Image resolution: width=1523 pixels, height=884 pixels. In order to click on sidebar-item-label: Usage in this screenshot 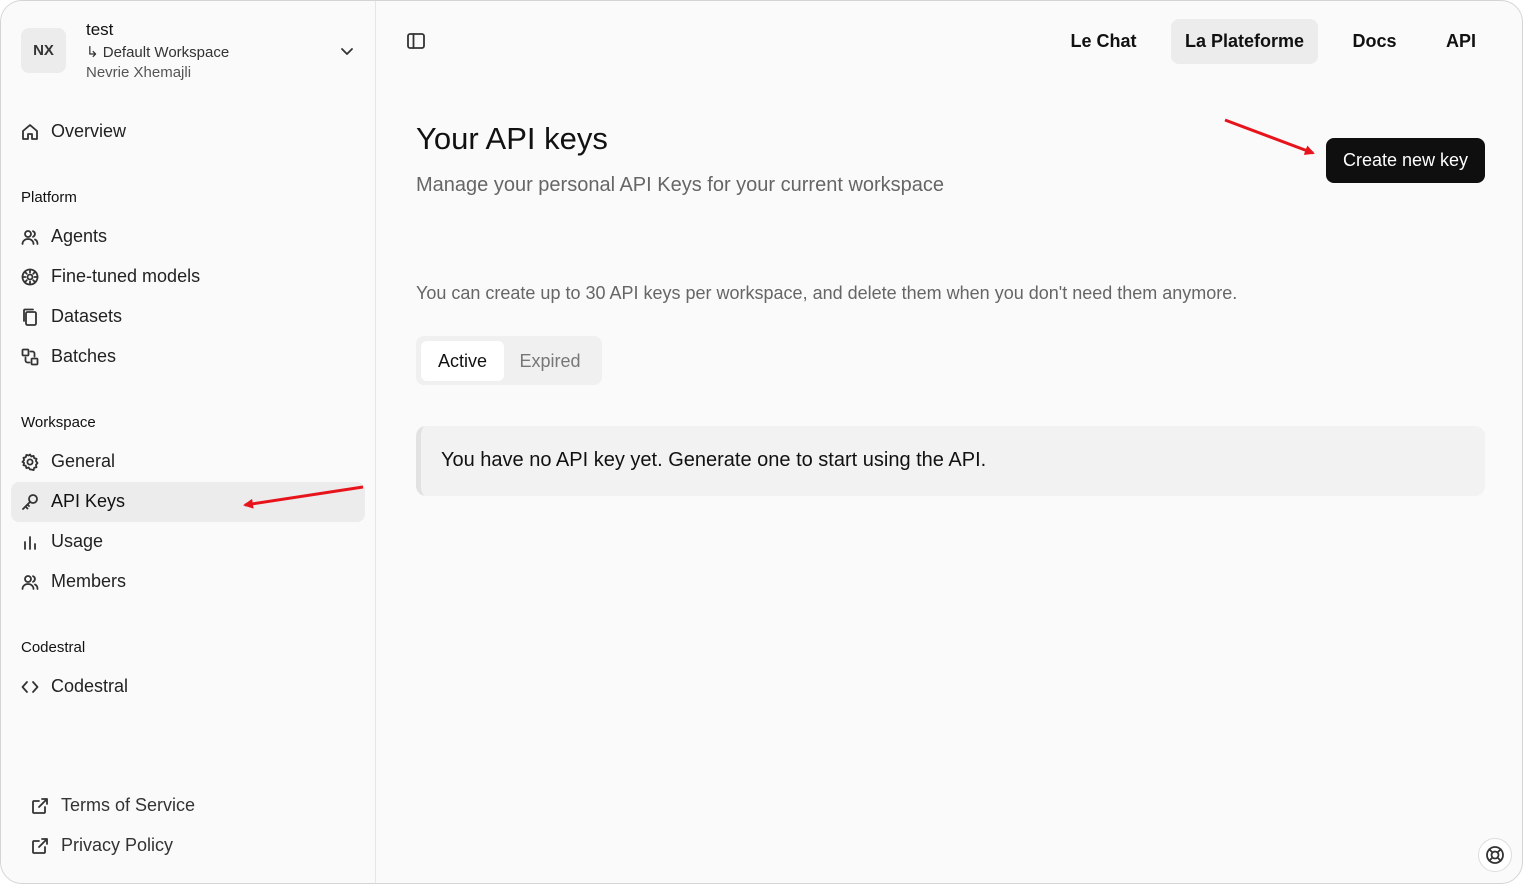, I will do `click(77, 541)`.